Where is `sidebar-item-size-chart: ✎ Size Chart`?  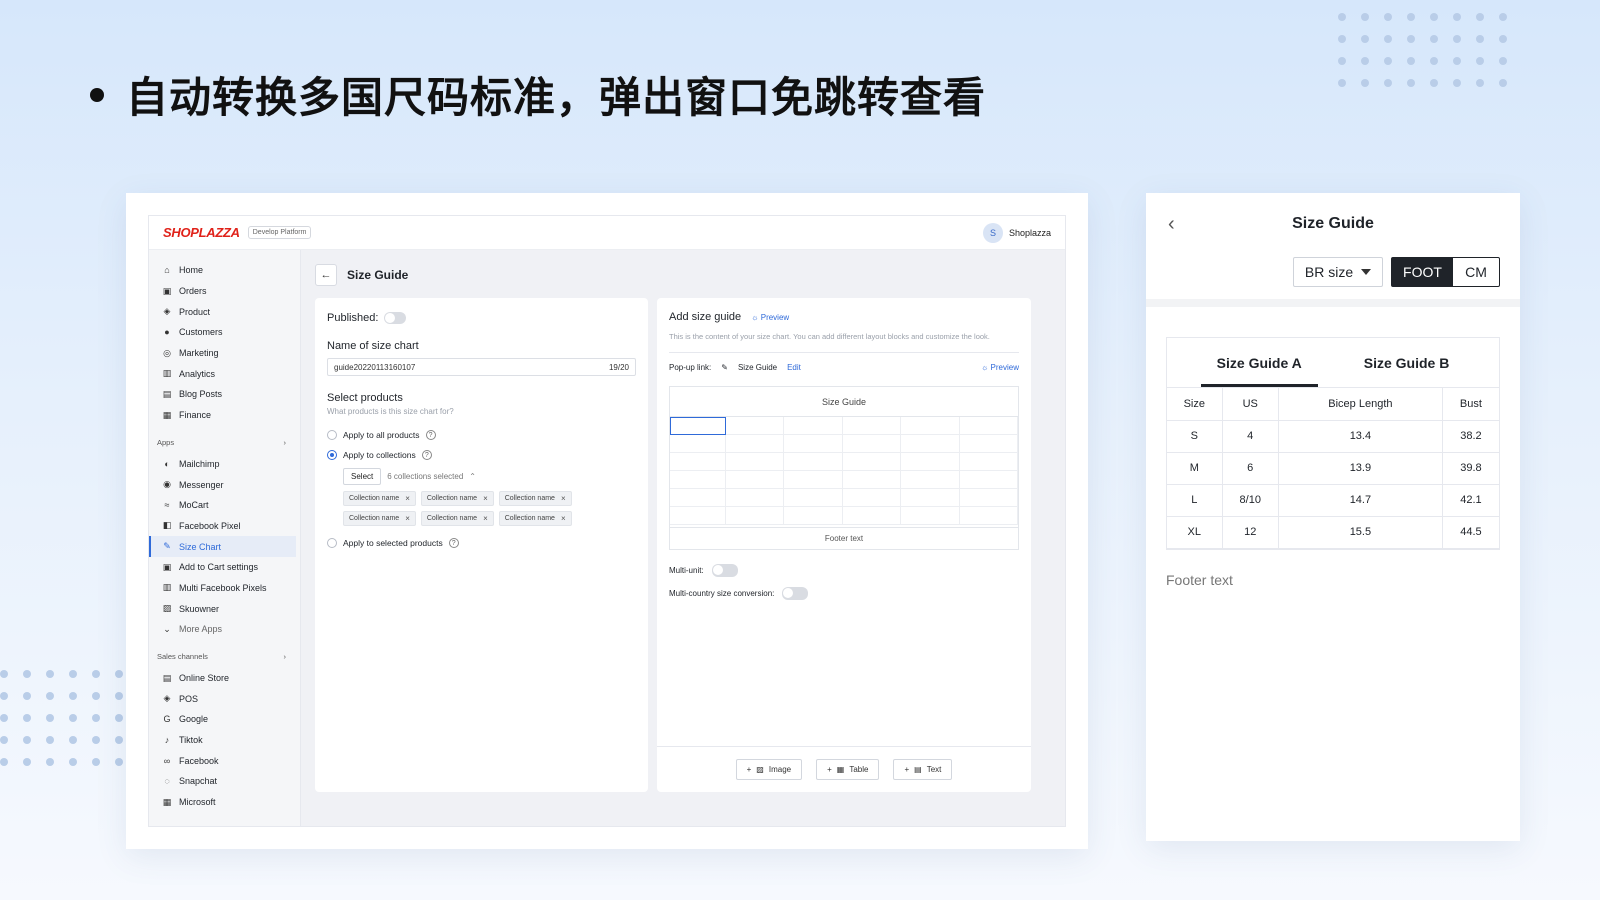
sidebar-item-size-chart: ✎ Size Chart is located at coordinates (222, 546).